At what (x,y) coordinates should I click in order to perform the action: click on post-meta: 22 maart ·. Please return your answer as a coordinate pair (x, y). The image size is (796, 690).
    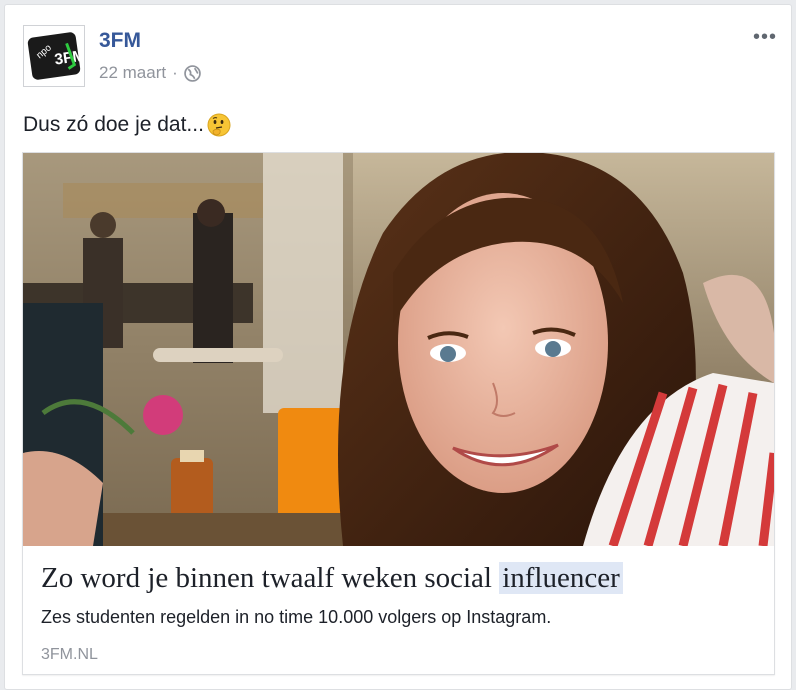
    Looking at the image, I should click on (150, 73).